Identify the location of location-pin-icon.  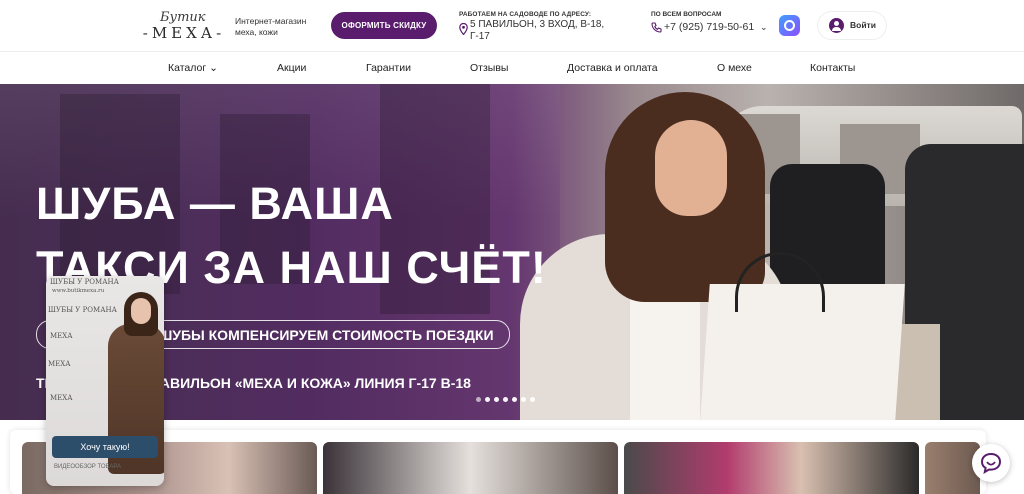
(463, 29).